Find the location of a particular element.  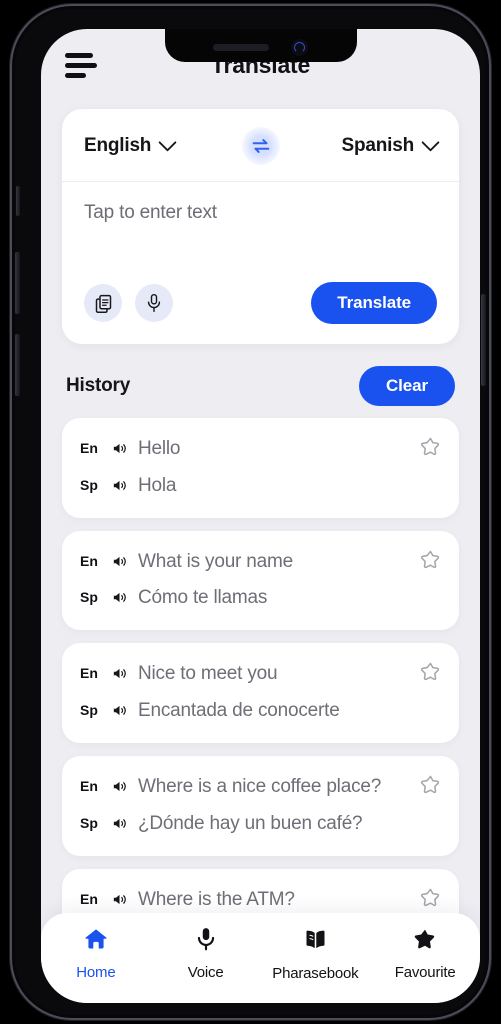

clear-history-button: Clear is located at coordinates (406, 386).